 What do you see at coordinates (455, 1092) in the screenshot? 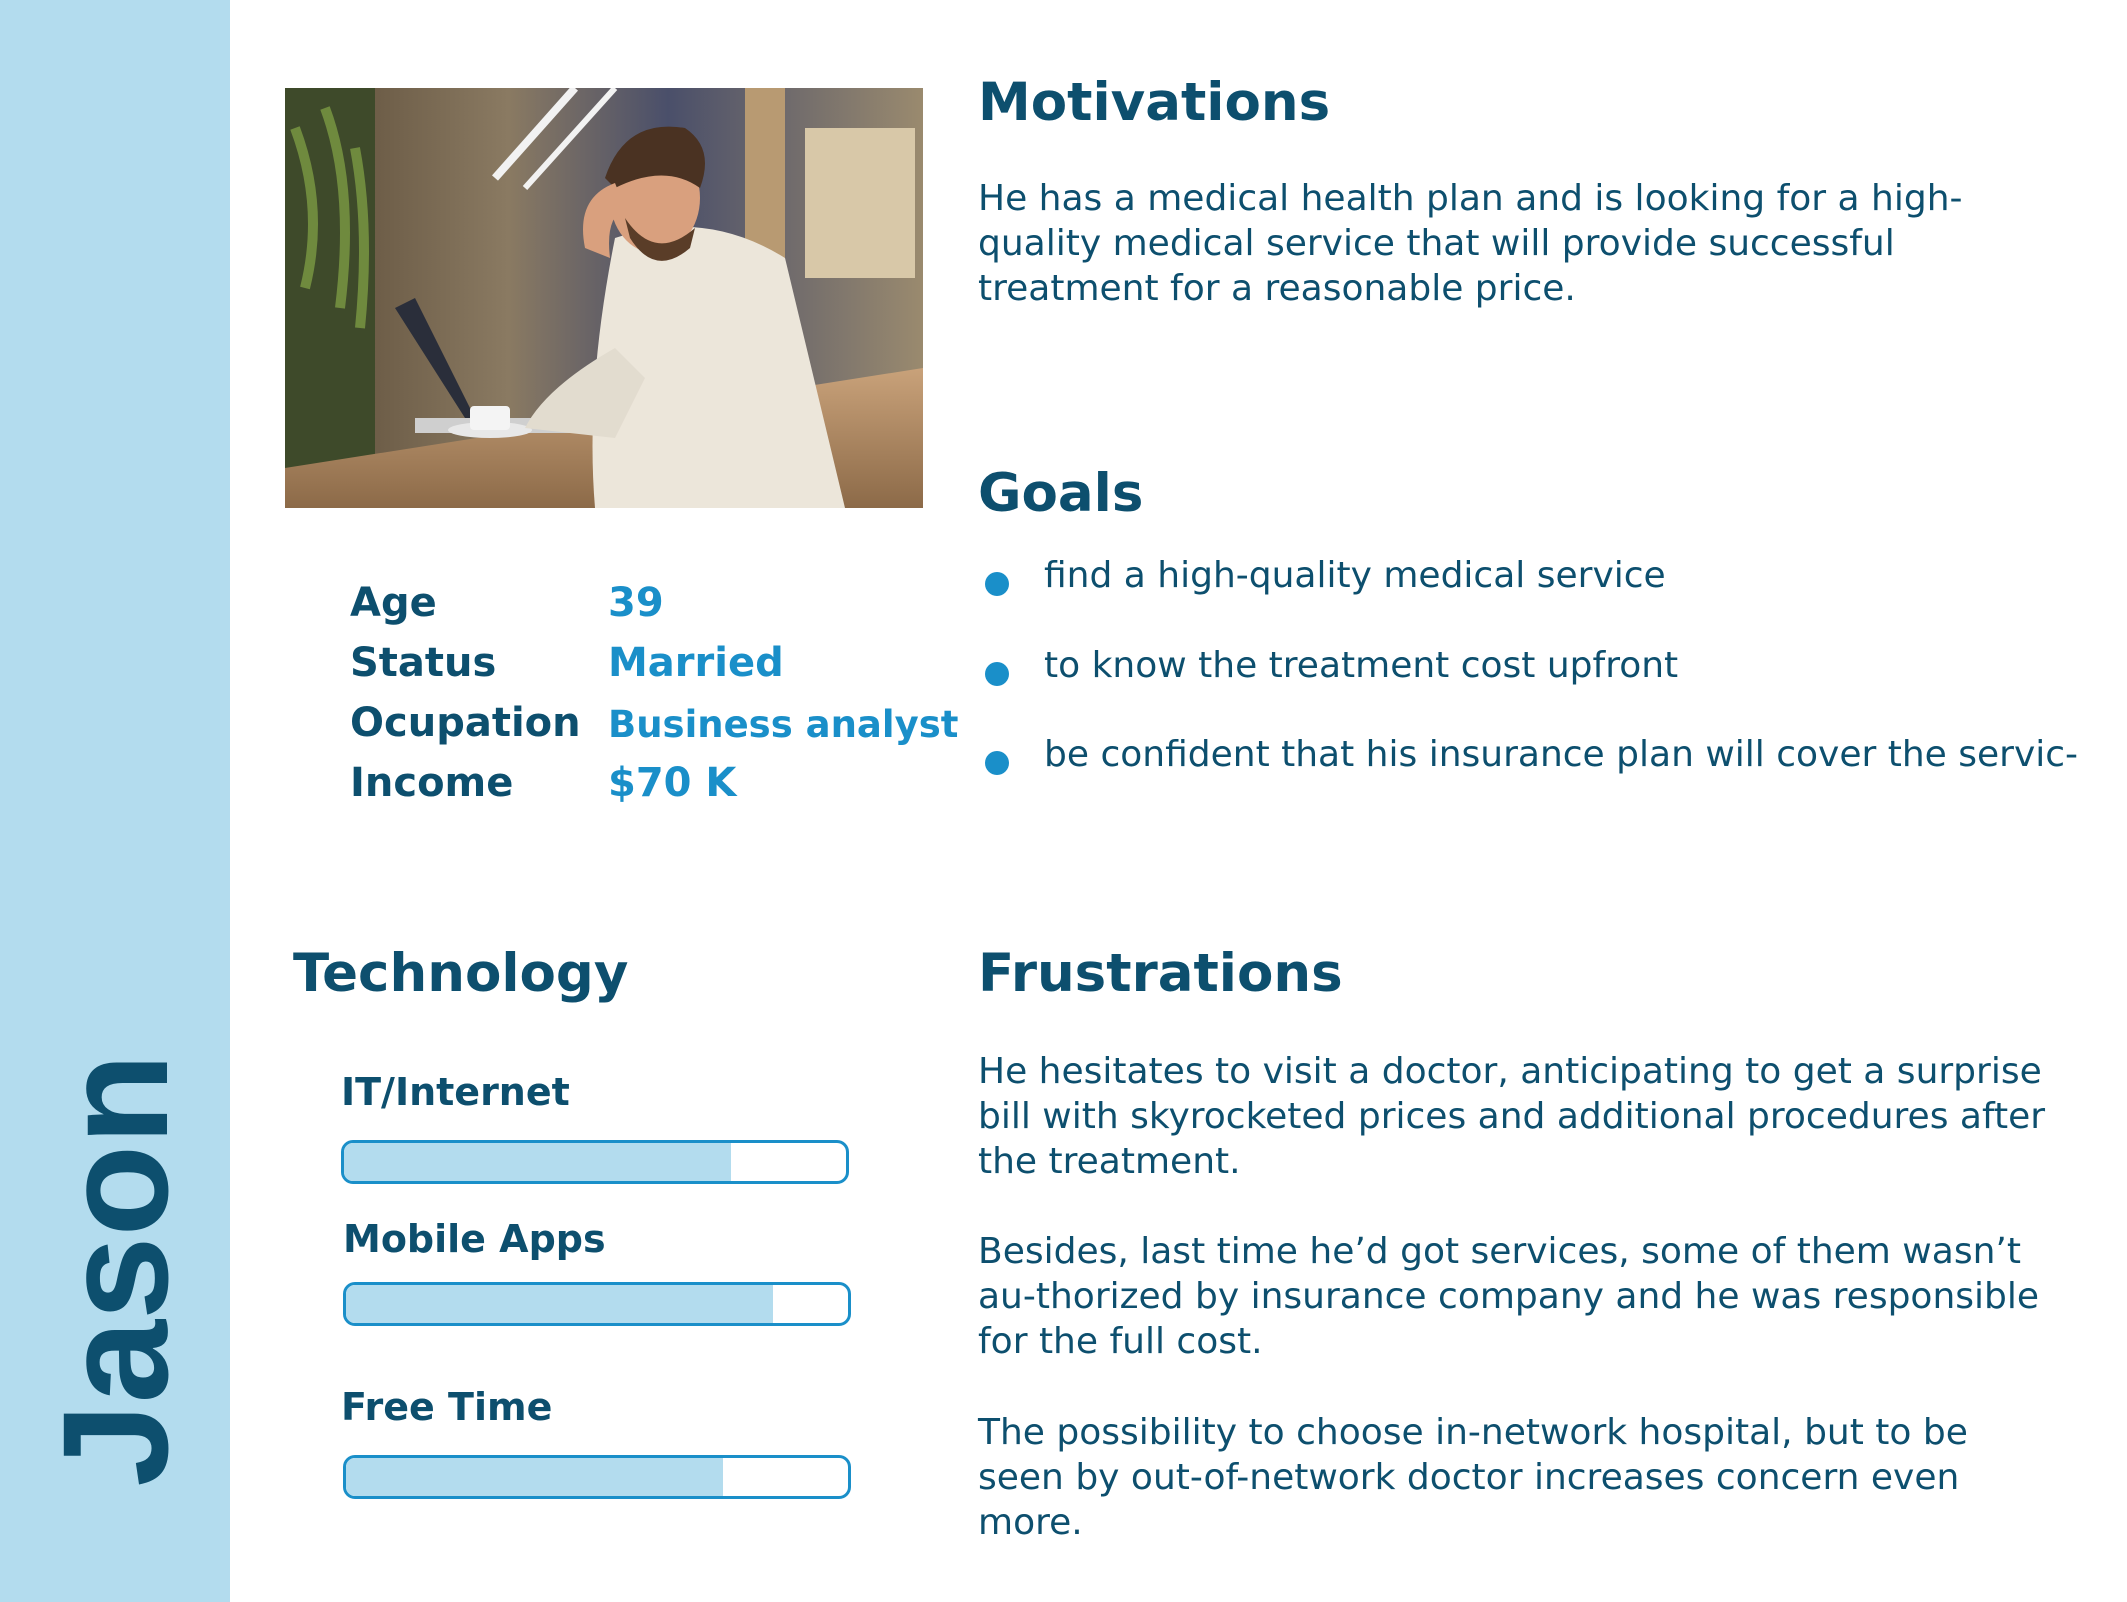
I see `skill-label: IT/Internet` at bounding box center [455, 1092].